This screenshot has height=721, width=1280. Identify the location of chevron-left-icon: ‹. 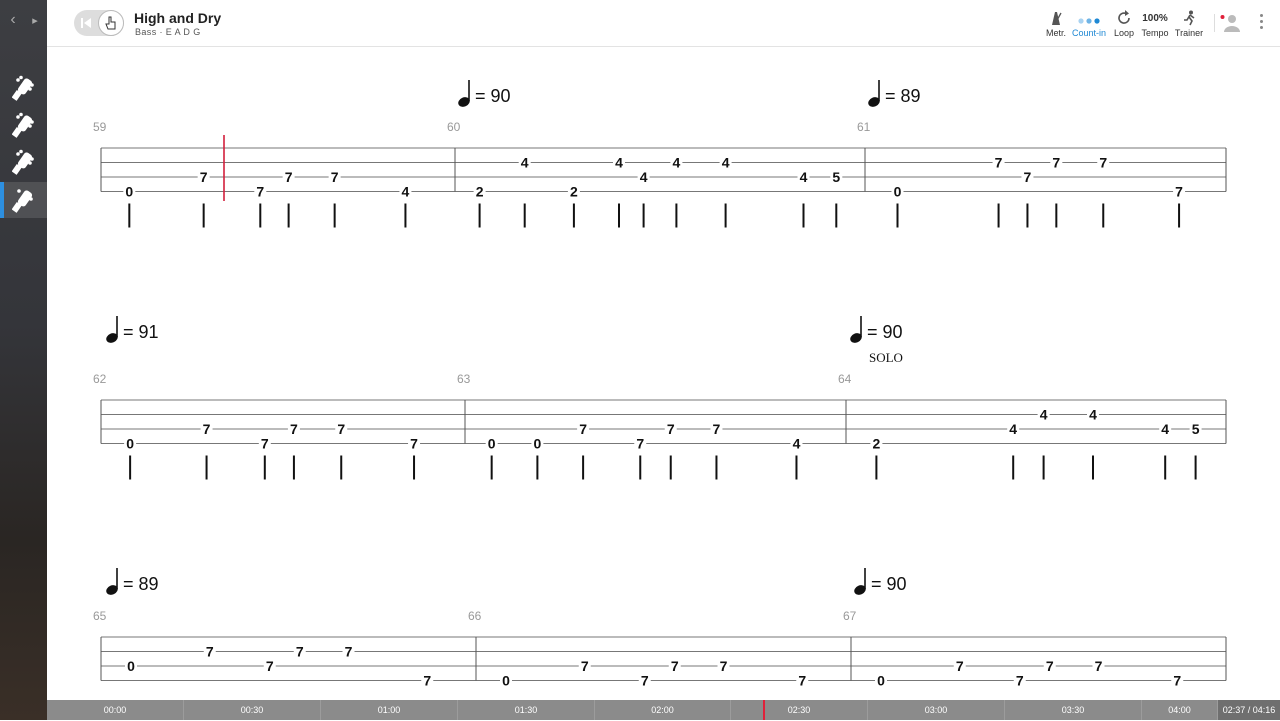
(13, 20).